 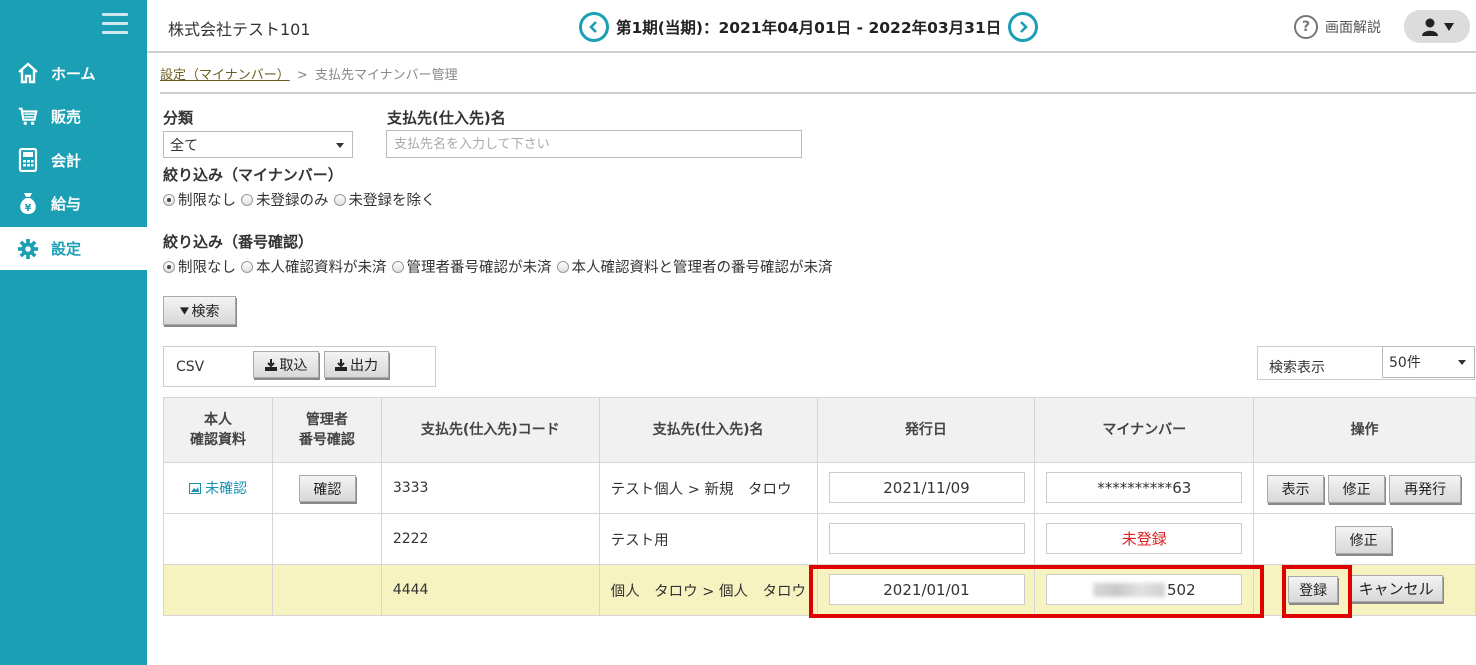 I want to click on code-cell: 3333, so click(x=490, y=488).